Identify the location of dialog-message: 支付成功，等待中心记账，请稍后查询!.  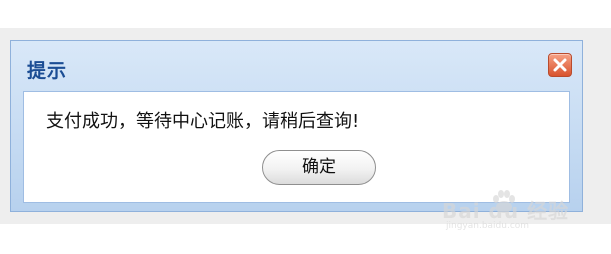
(203, 121).